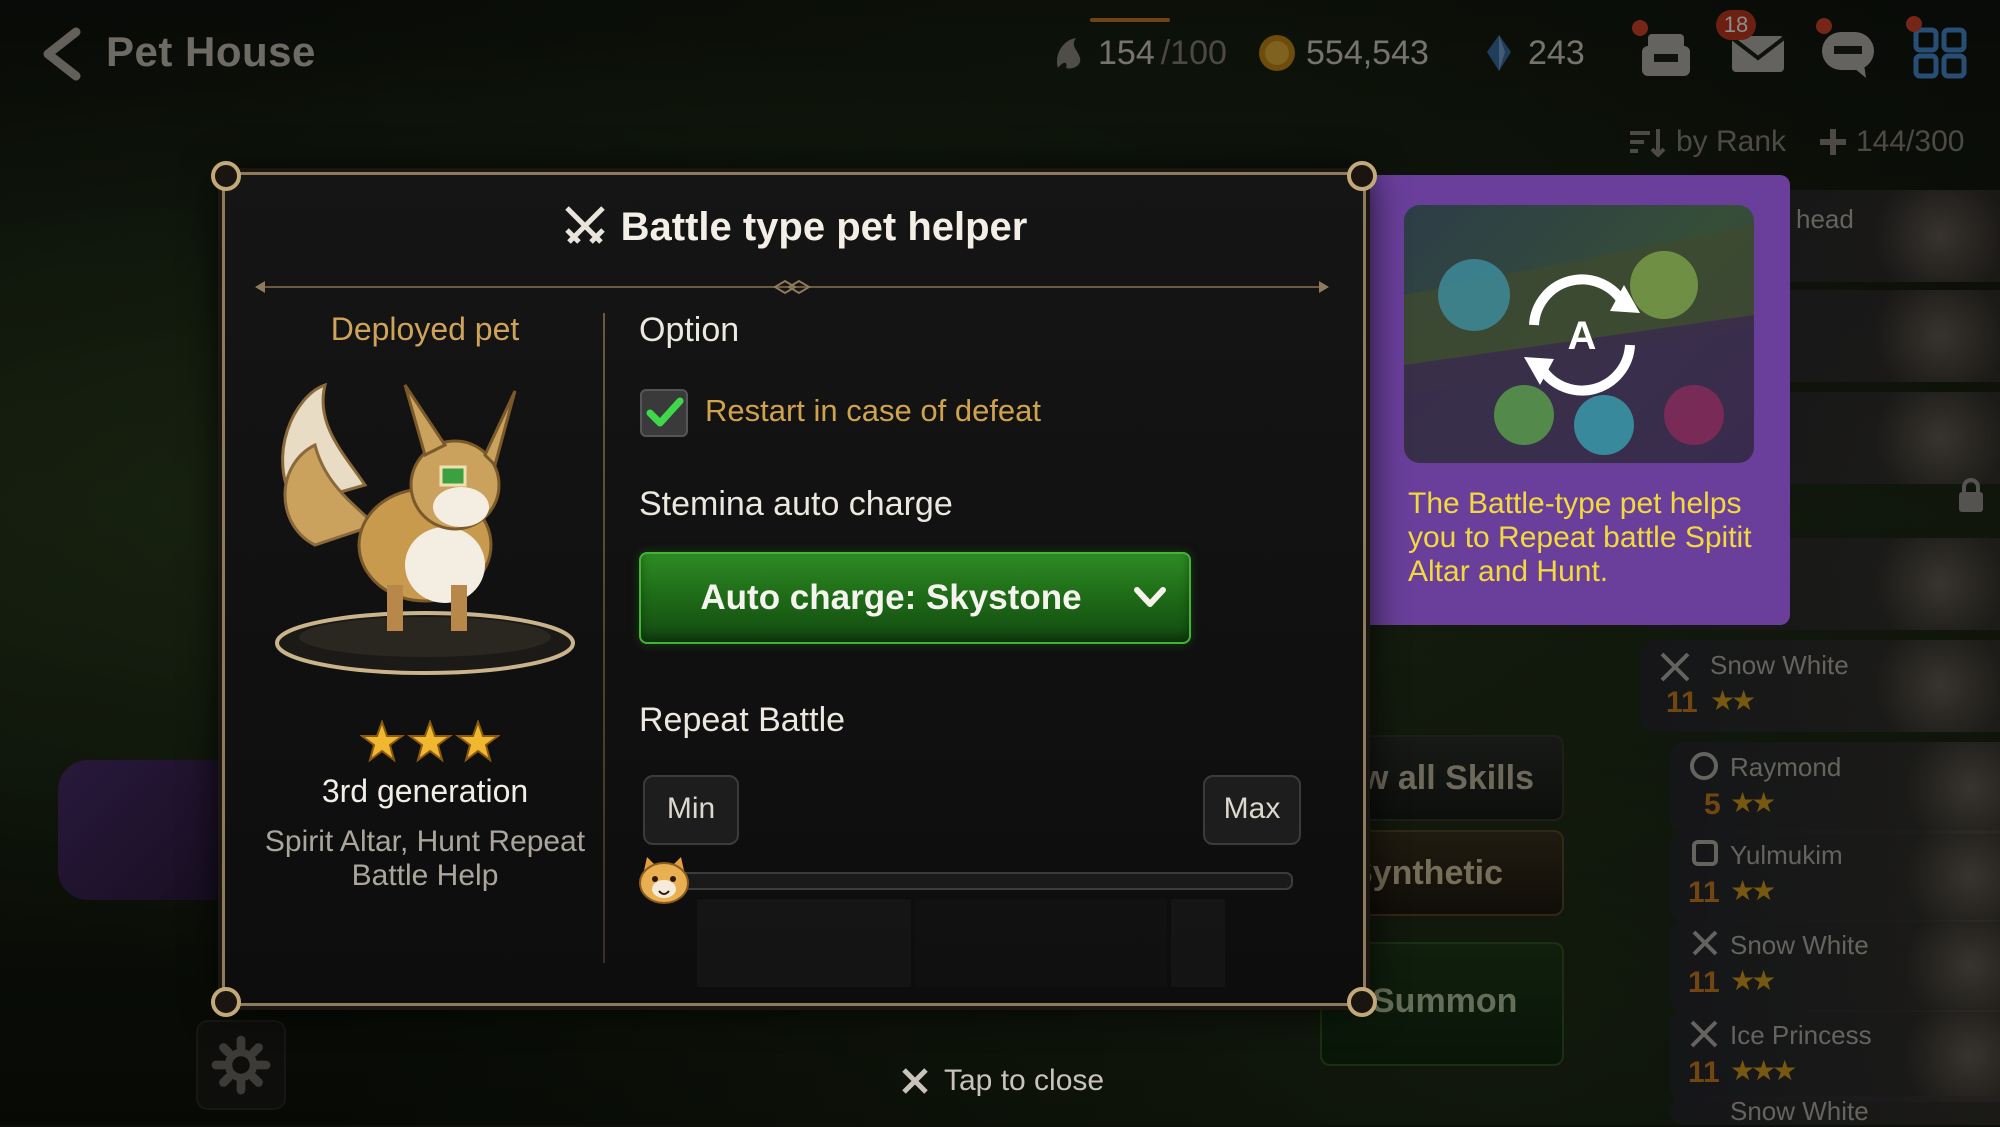  What do you see at coordinates (425, 329) in the screenshot?
I see `deployed-pet-label: Deployed pet` at bounding box center [425, 329].